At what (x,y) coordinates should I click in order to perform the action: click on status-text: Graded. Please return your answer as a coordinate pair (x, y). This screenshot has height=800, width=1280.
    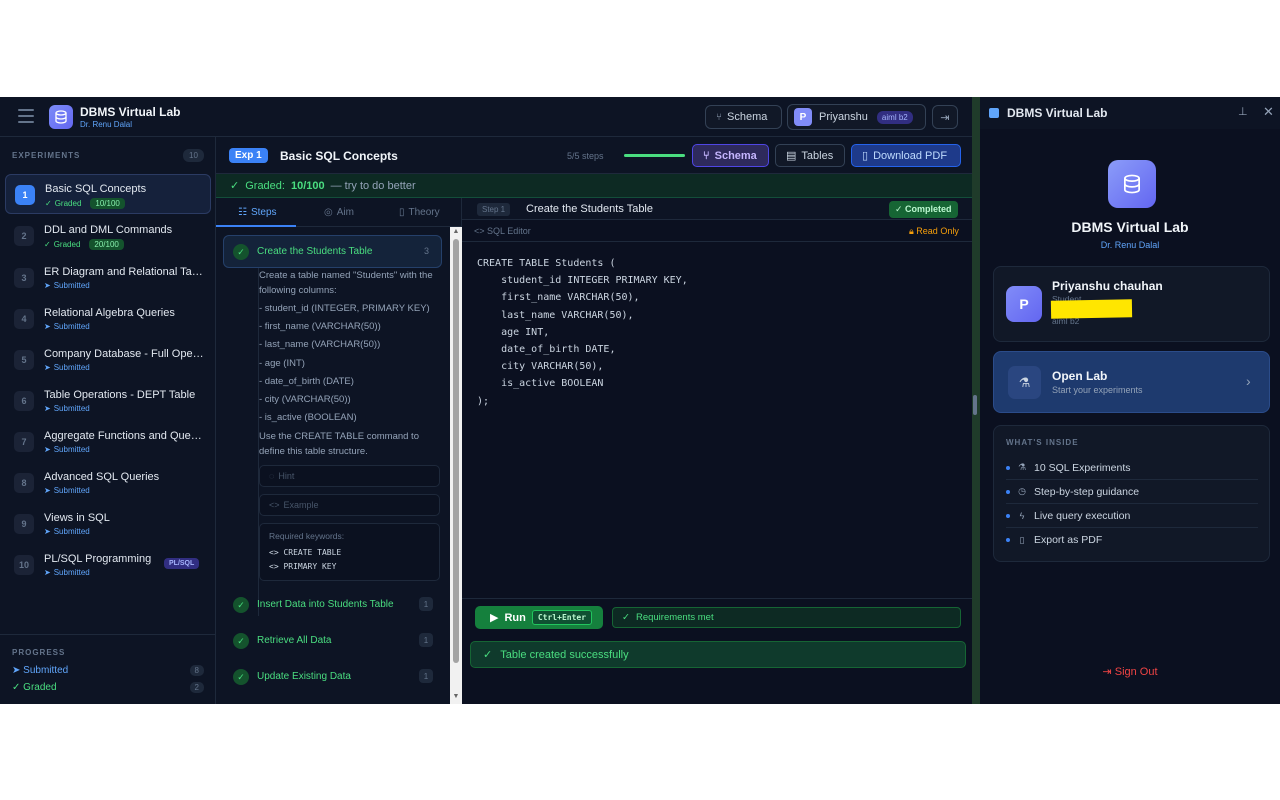
    Looking at the image, I should click on (68, 203).